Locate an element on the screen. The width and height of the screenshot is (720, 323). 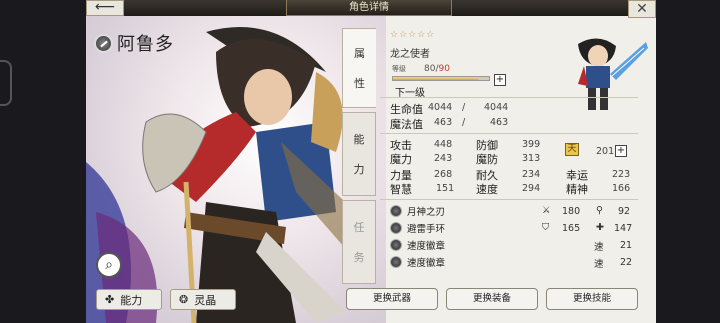
magic-defense-value: 313 is located at coordinates (531, 158).